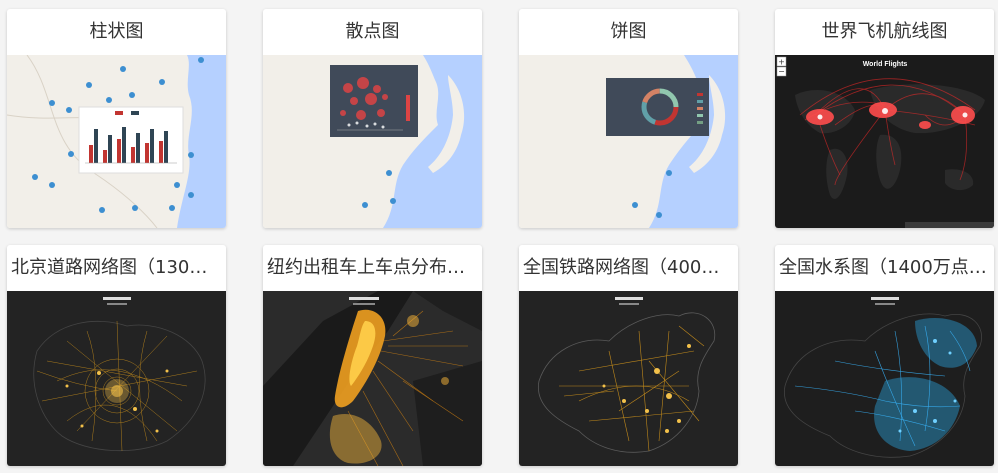 This screenshot has height=473, width=998. Describe the element at coordinates (116, 31) in the screenshot. I see `card-title: 柱状图` at that location.